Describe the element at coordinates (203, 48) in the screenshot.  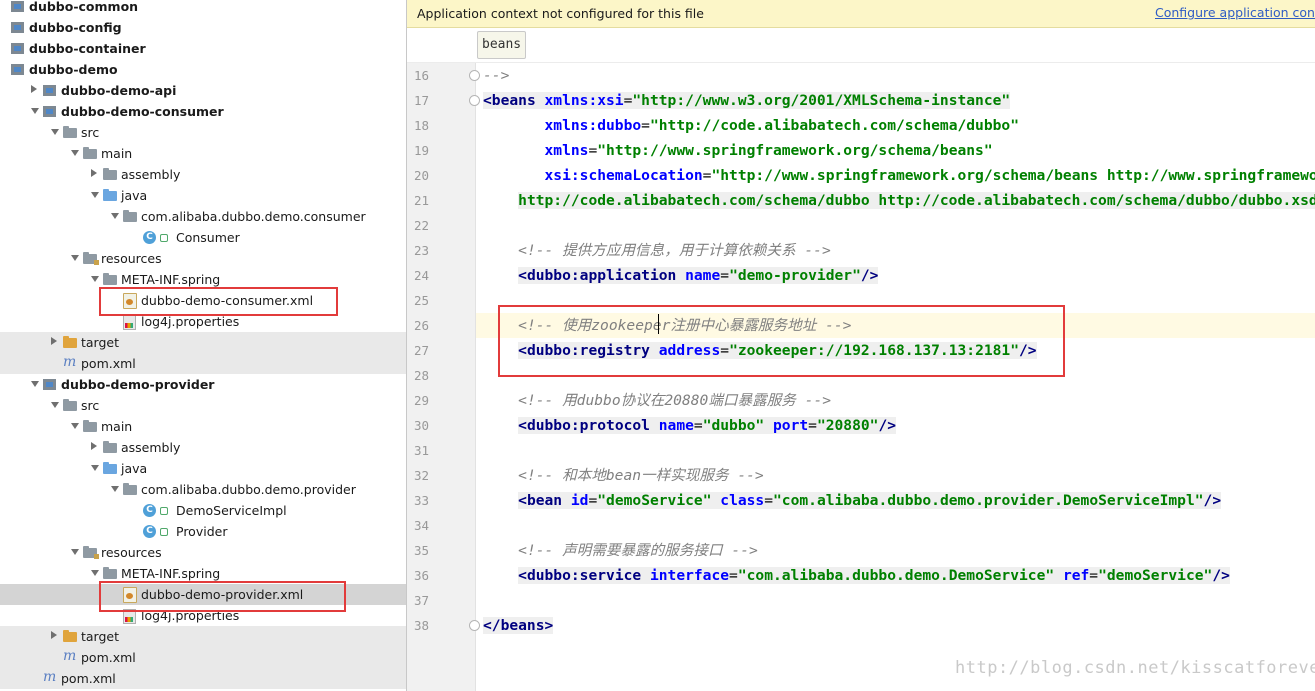
I see `tree-item: dubbo-container` at that location.